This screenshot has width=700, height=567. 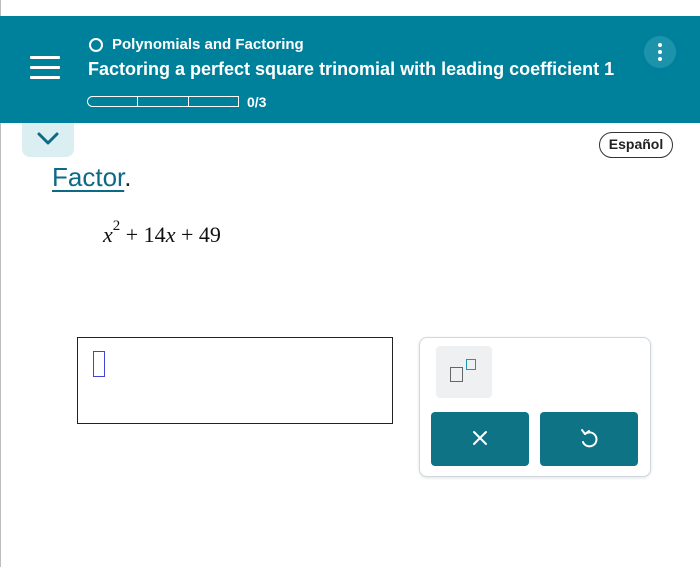 I want to click on espanol-button: Español, so click(x=636, y=145).